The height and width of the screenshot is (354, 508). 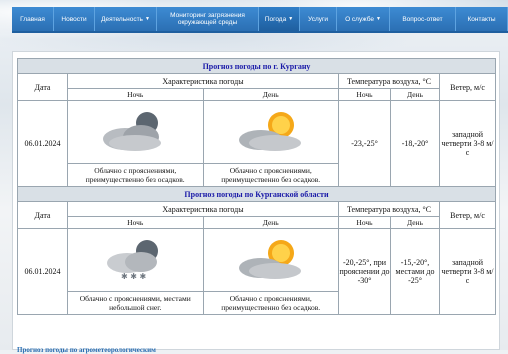 What do you see at coordinates (423, 19) in the screenshot?
I see `nav-item-faq: Вопрос-ответ` at bounding box center [423, 19].